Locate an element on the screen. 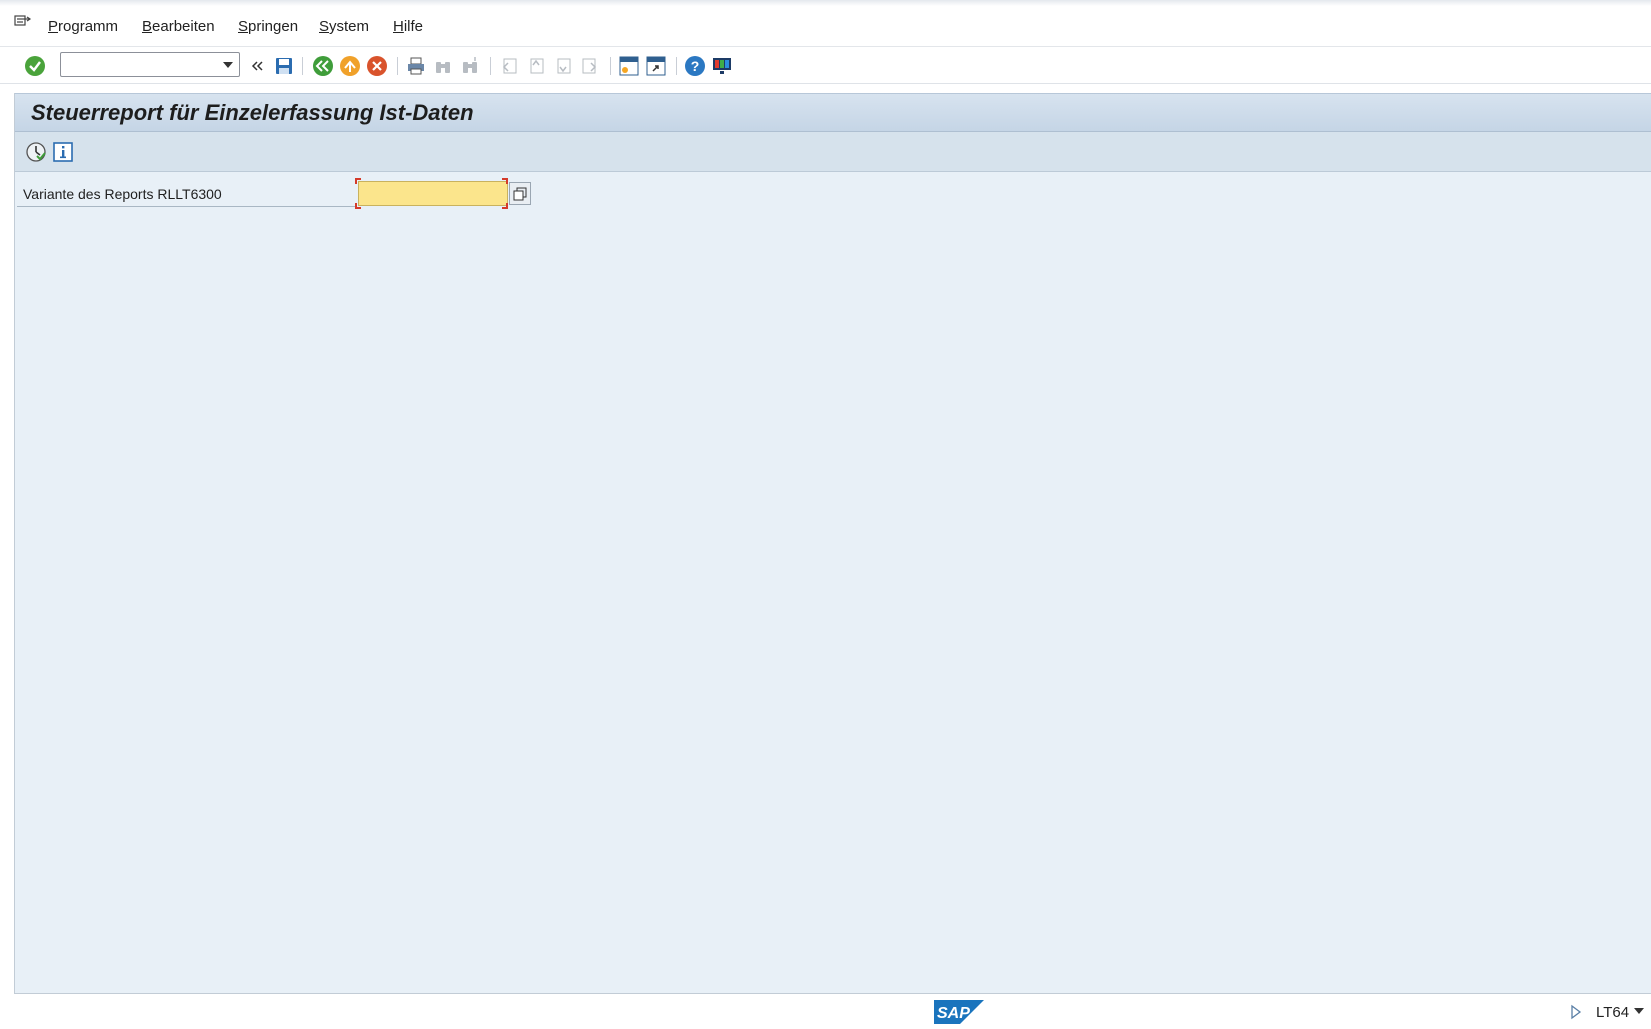  value-help-icon is located at coordinates (520, 193).